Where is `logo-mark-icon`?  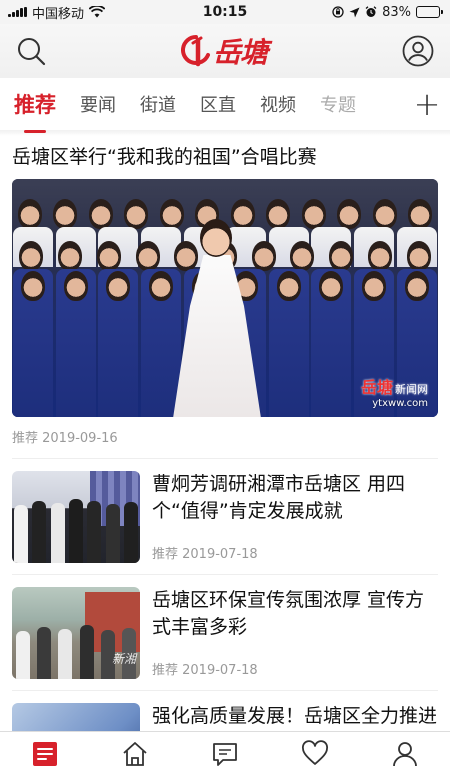
logo-mark-icon is located at coordinates (195, 51).